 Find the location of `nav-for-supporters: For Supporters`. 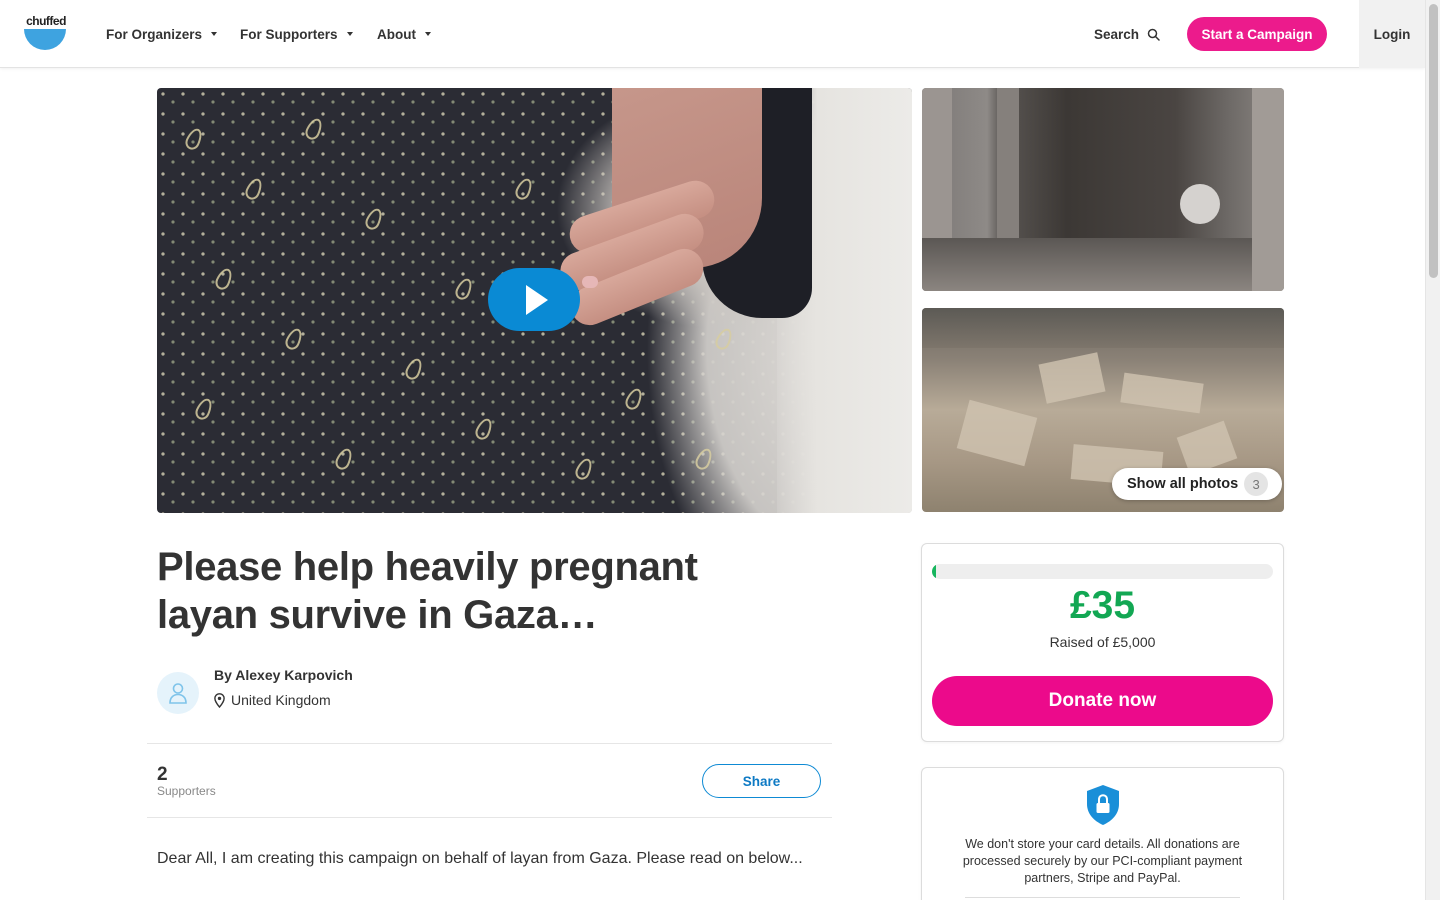

nav-for-supporters: For Supporters is located at coordinates (296, 34).